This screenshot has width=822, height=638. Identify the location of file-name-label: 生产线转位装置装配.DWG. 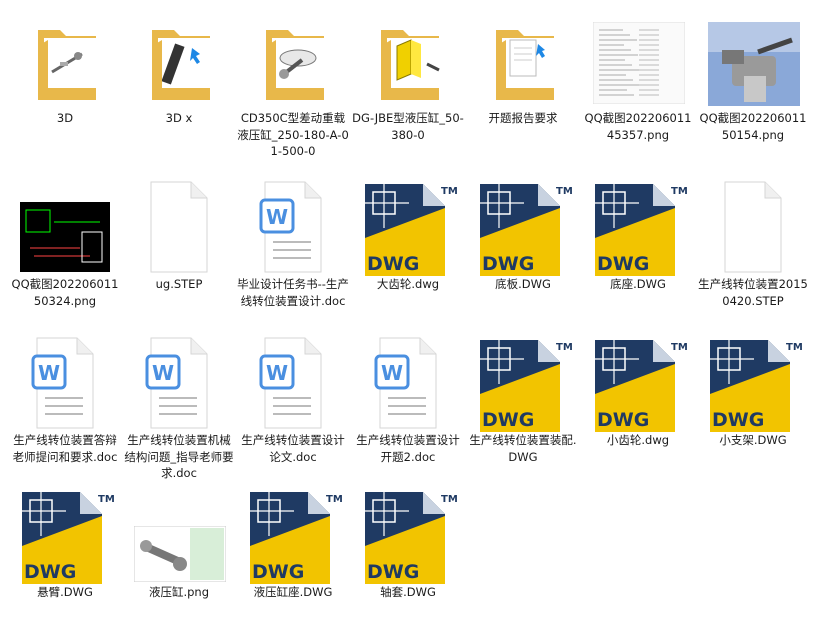
(523, 448).